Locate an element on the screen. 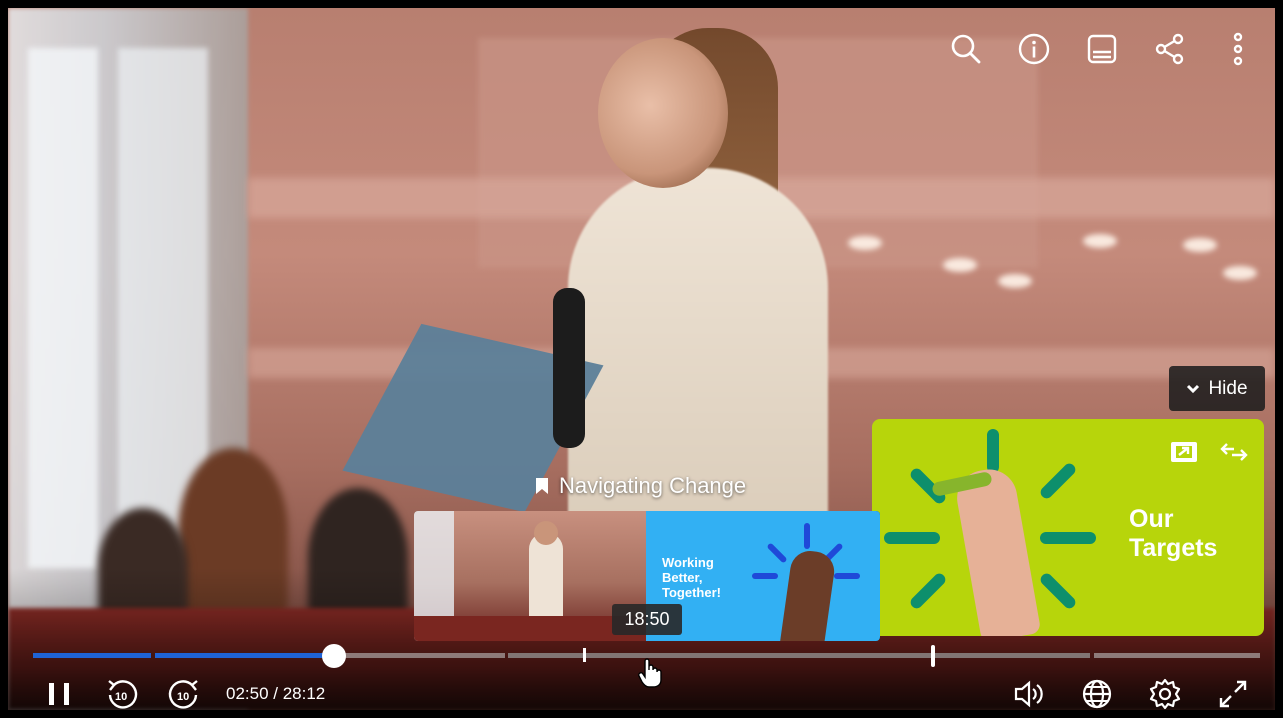  presenter is located at coordinates (698, 368).